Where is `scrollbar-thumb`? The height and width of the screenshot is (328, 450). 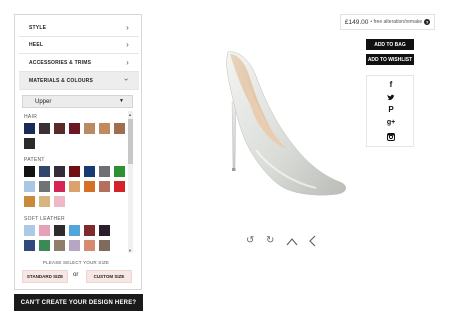
scrollbar-thumb is located at coordinates (130, 141).